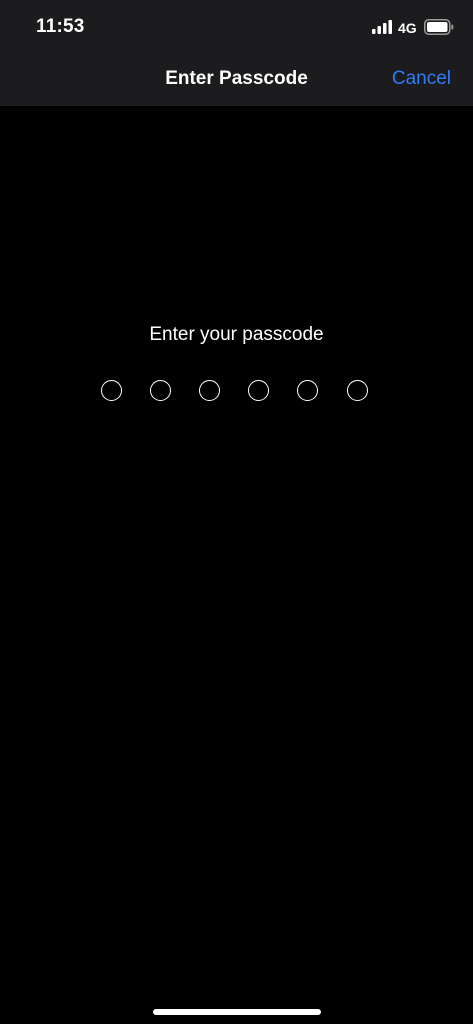  What do you see at coordinates (236, 391) in the screenshot?
I see `passcode-dots` at bounding box center [236, 391].